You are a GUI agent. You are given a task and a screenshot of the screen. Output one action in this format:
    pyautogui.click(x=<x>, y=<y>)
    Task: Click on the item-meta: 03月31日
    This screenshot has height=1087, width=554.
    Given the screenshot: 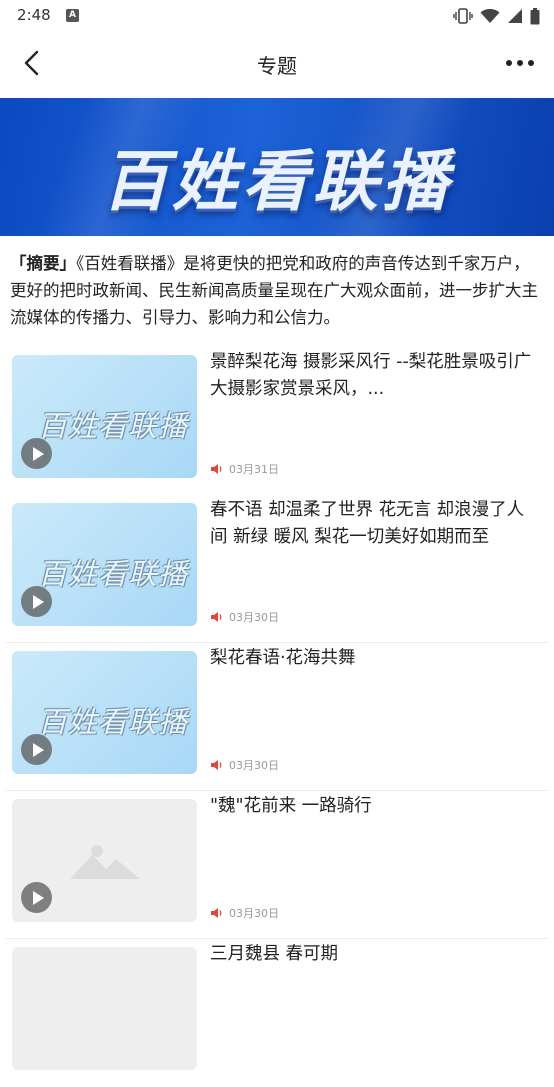 What is the action you would take?
    pyautogui.click(x=244, y=469)
    